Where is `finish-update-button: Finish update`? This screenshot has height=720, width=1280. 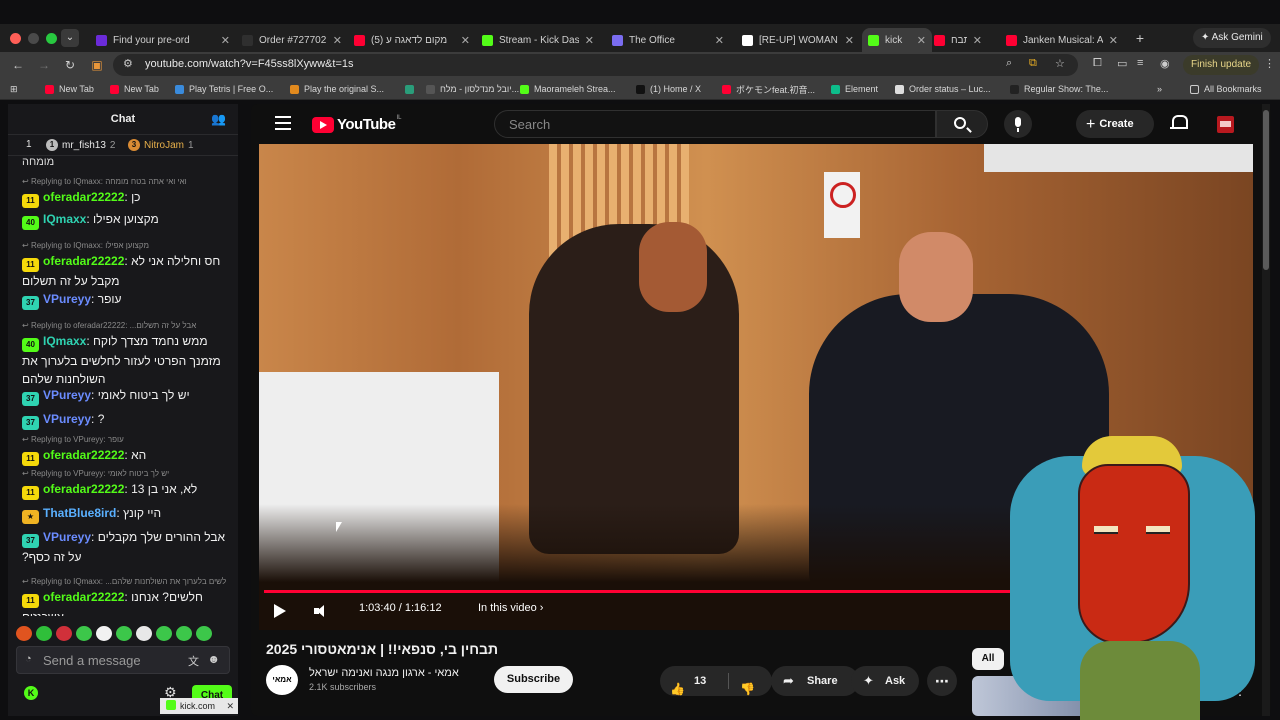 finish-update-button: Finish update is located at coordinates (1221, 65).